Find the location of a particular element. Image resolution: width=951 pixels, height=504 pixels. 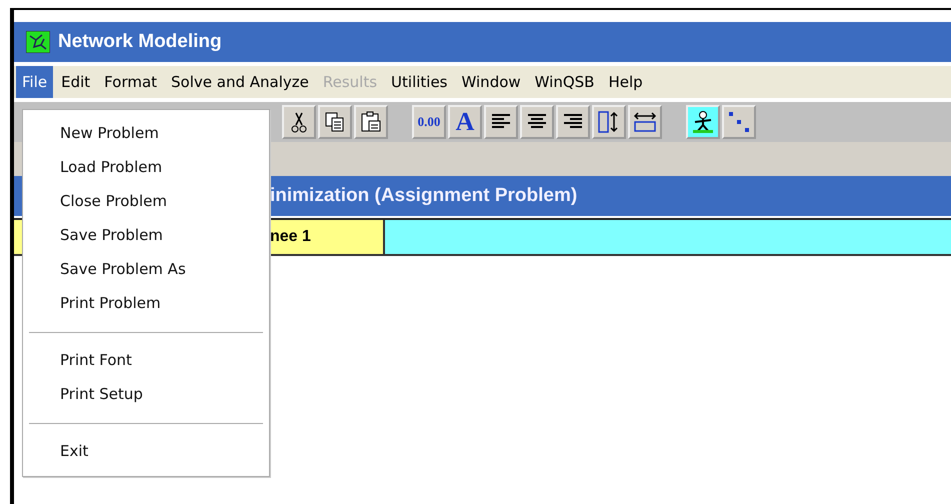

document-title: inimization (Assignment Problem) is located at coordinates (424, 196).